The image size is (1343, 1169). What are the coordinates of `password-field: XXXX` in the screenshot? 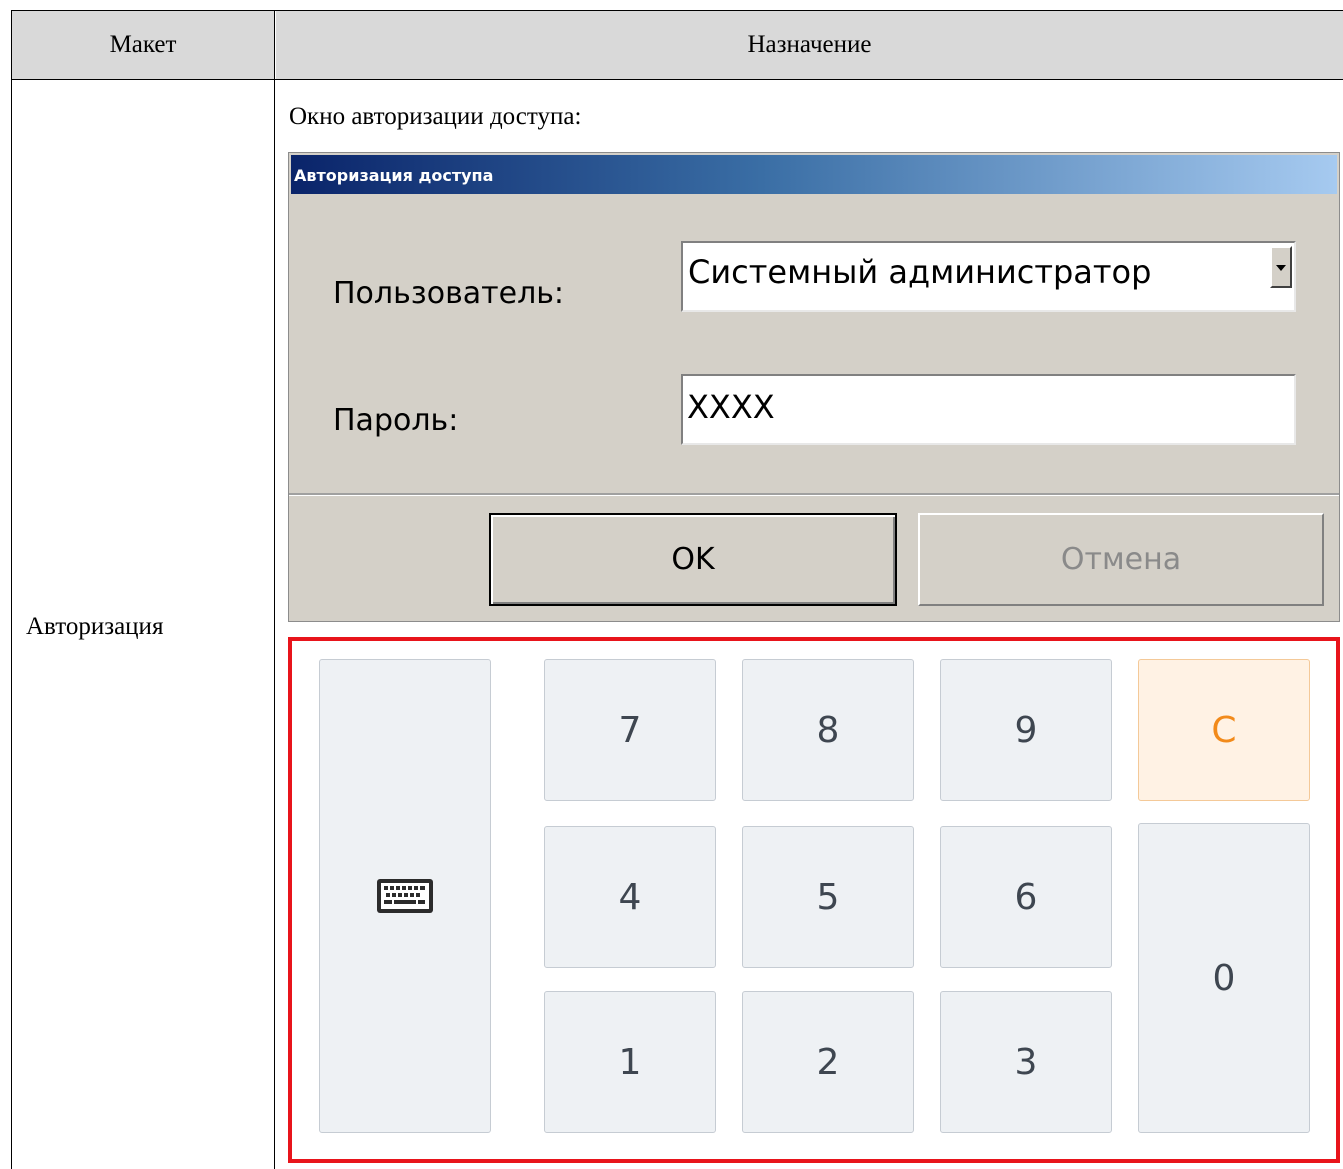 It's located at (988, 409).